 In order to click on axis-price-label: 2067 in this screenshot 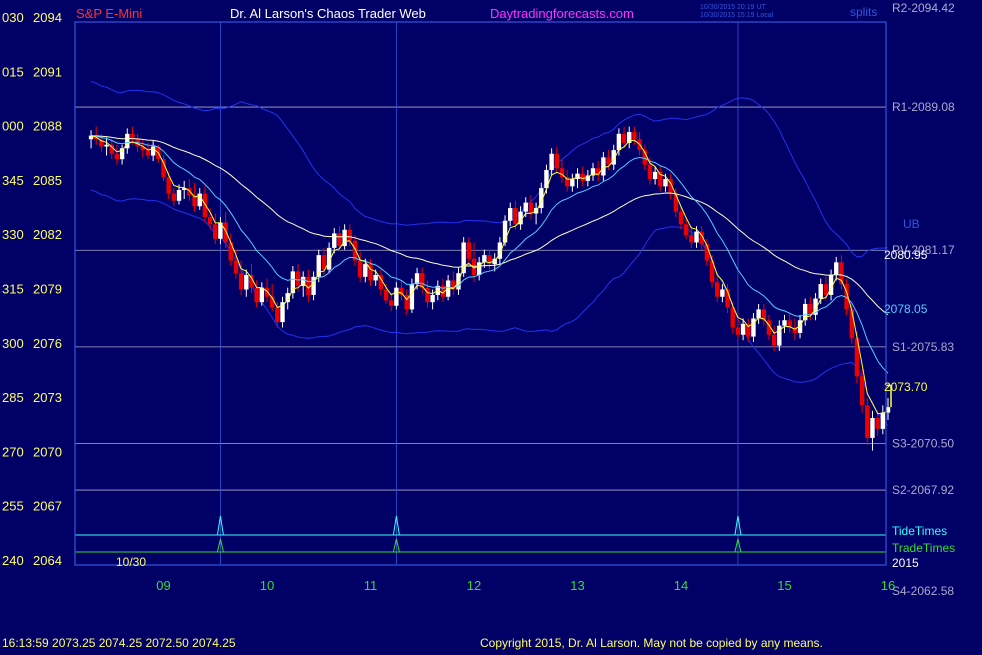, I will do `click(47, 506)`.